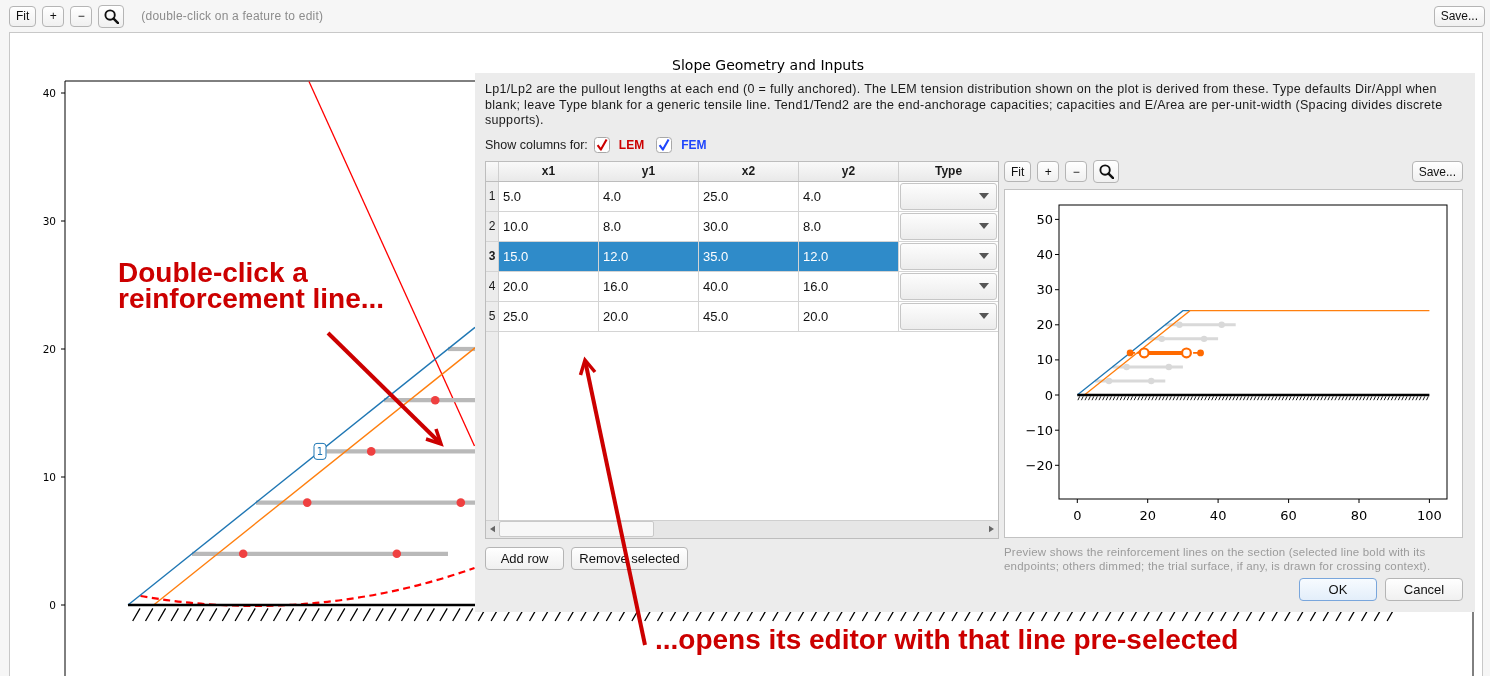 Image resolution: width=1490 pixels, height=676 pixels. Describe the element at coordinates (524, 558) in the screenshot. I see `add-row-button: Add row` at that location.